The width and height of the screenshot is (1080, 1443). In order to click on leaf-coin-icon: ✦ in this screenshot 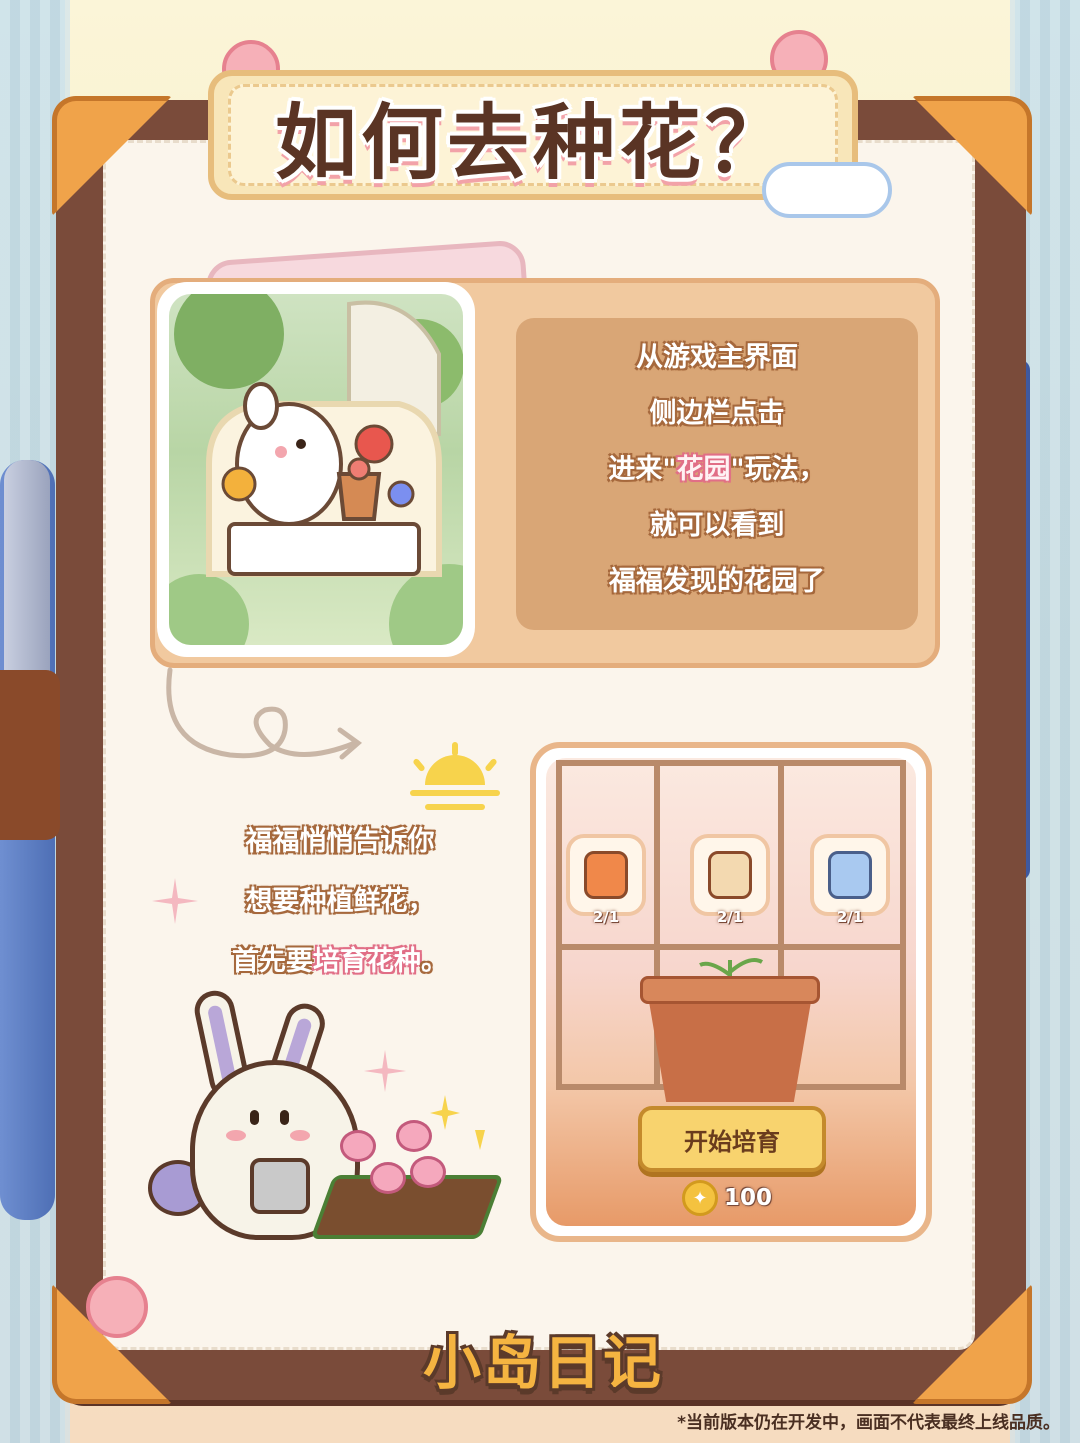, I will do `click(700, 1198)`.